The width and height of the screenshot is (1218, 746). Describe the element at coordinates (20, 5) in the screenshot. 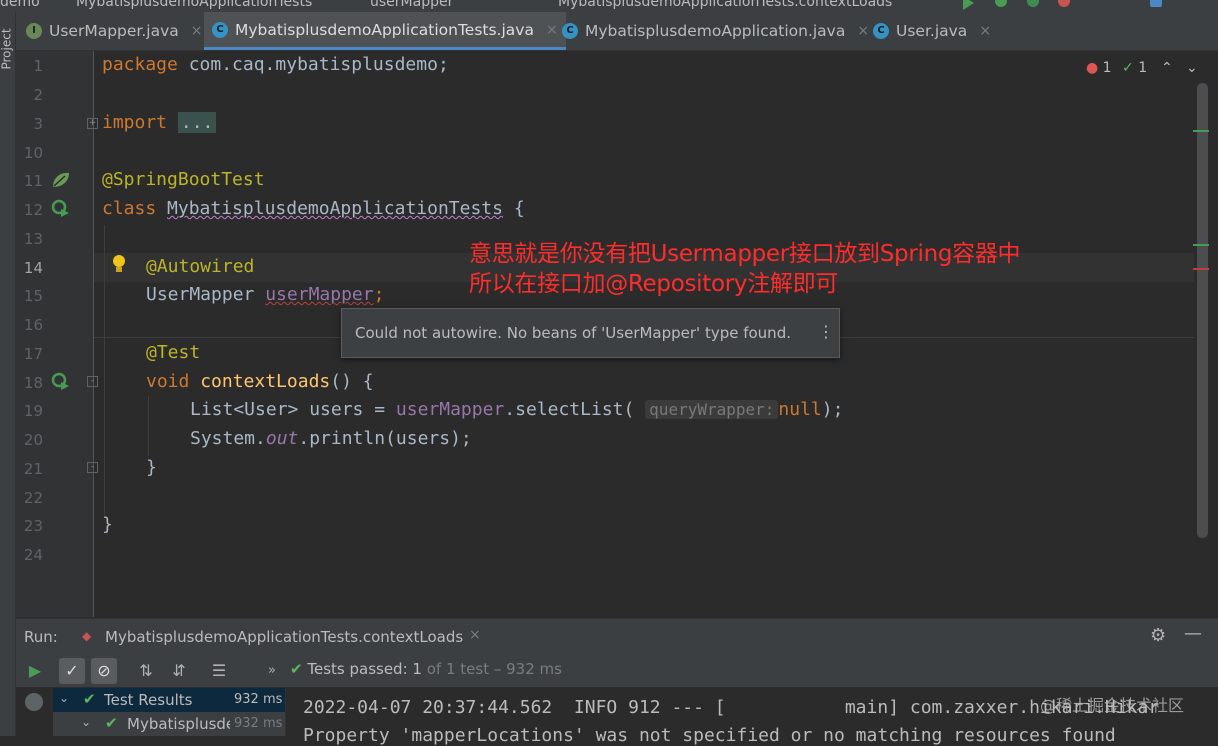

I see `project-crumb: demo` at that location.